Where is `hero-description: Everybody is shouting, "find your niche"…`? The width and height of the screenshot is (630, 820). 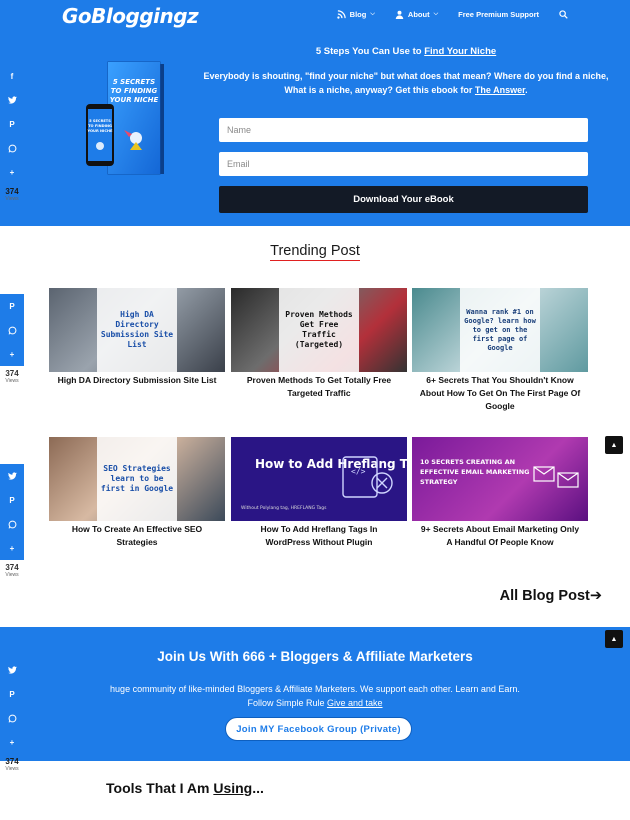 hero-description: Everybody is shouting, "find your niche"… is located at coordinates (406, 83).